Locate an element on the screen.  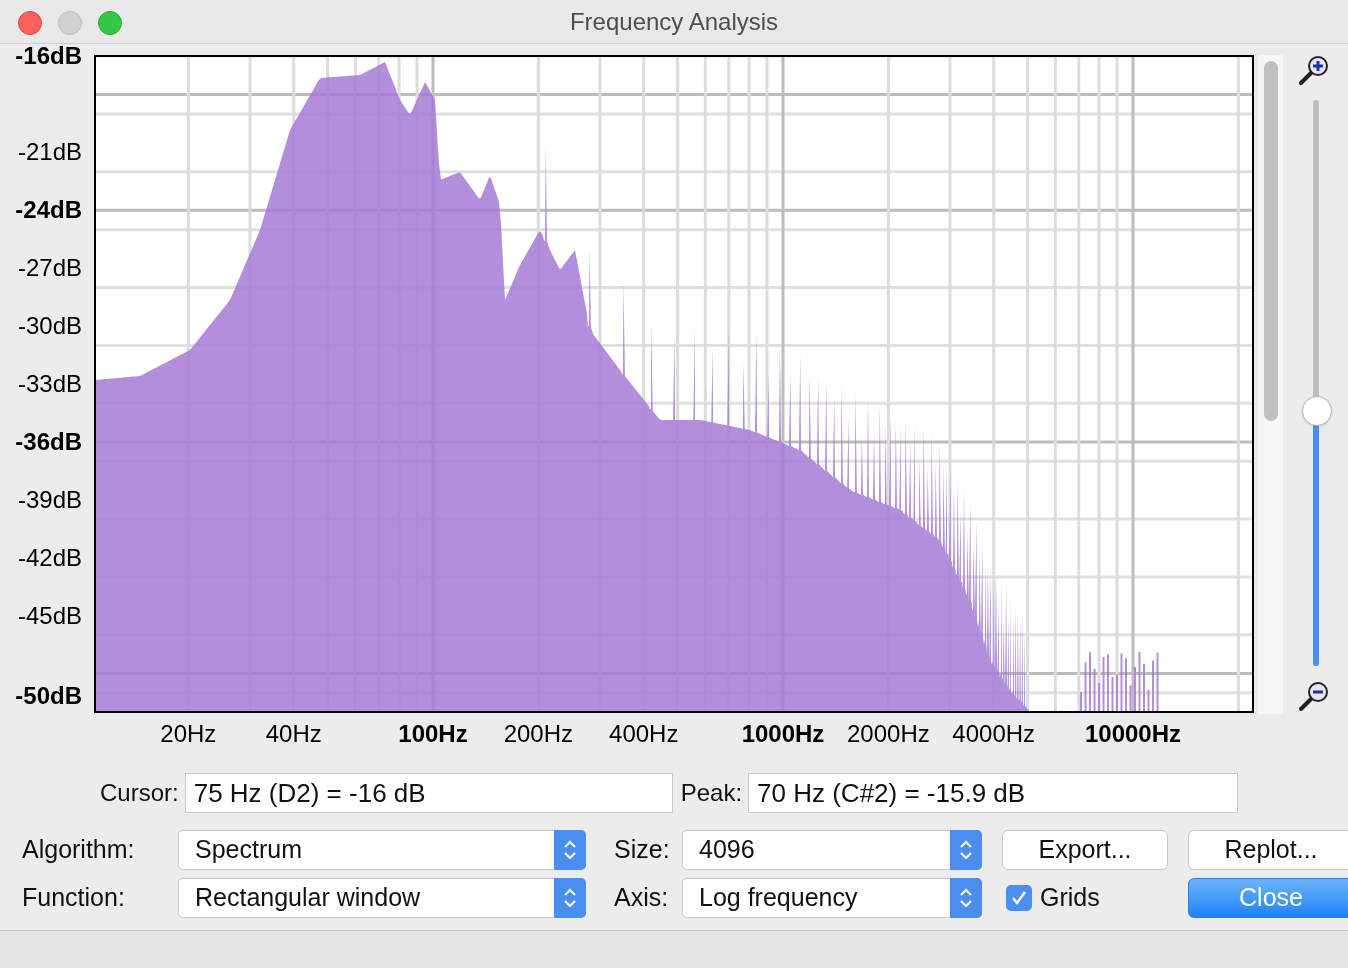
function-dropdown: Rectangular window is located at coordinates (382, 898).